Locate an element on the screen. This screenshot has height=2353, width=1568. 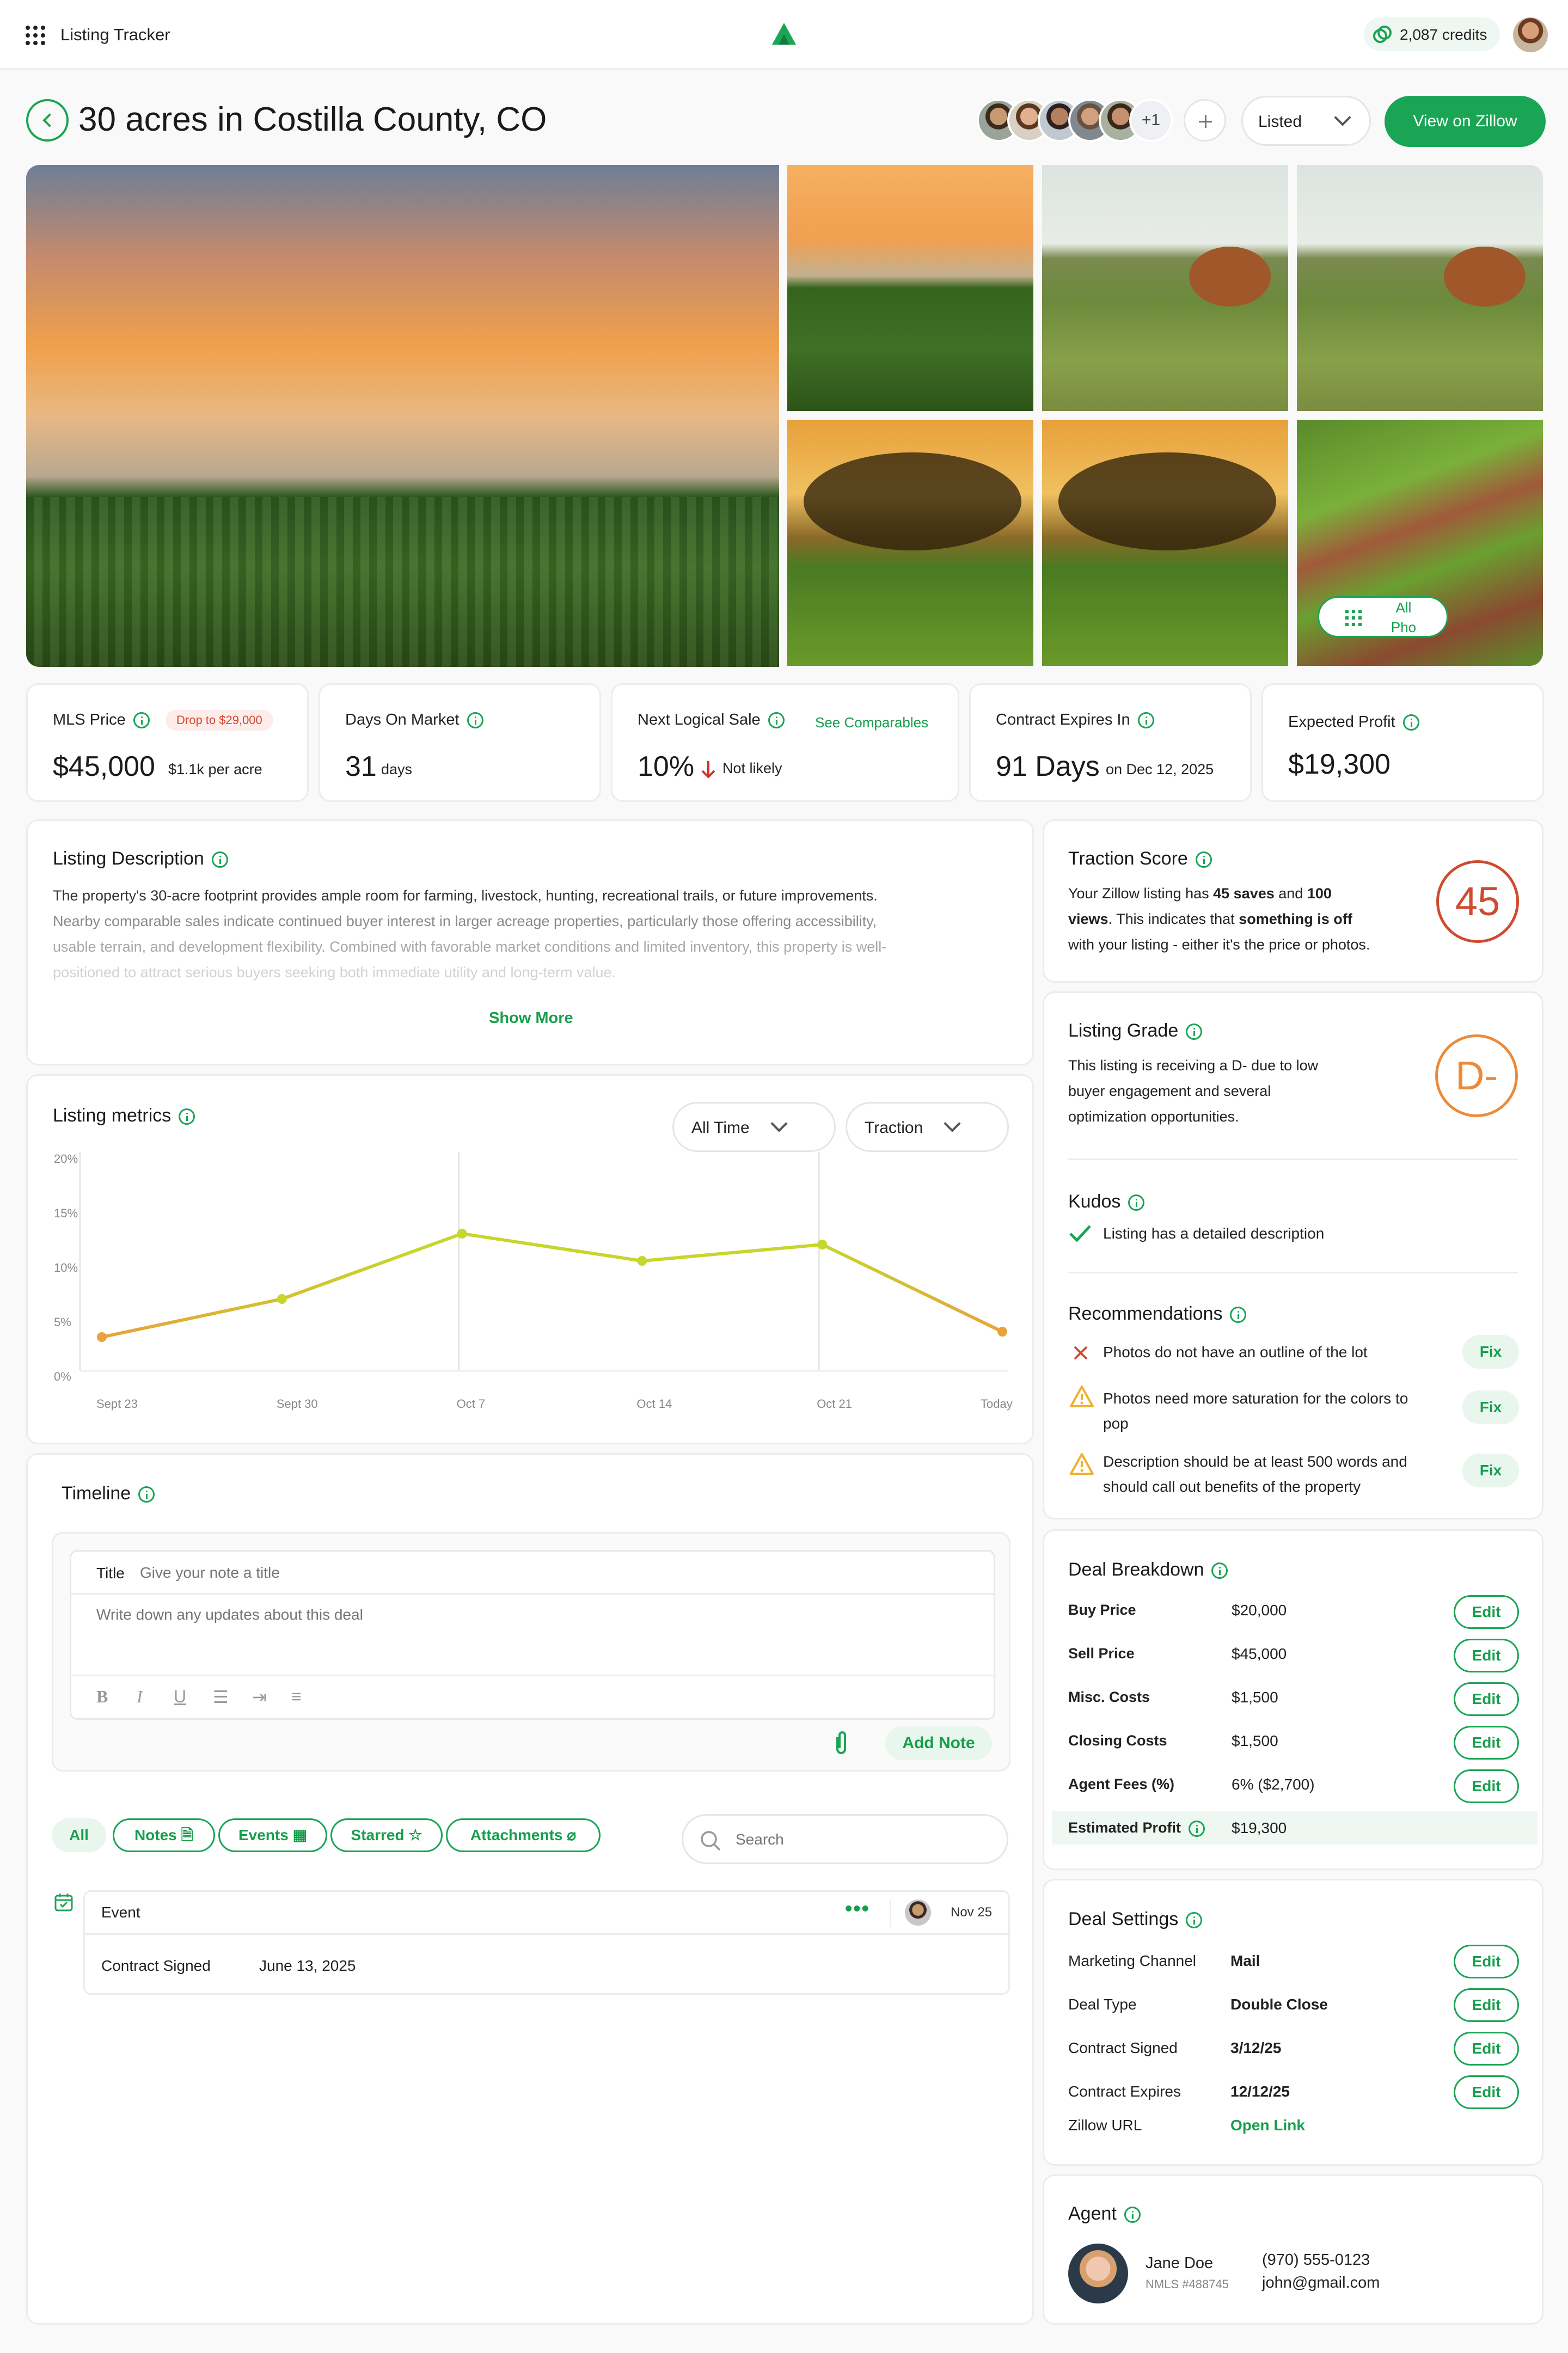
indent-icon: ⇥ is located at coordinates (259, 1697).